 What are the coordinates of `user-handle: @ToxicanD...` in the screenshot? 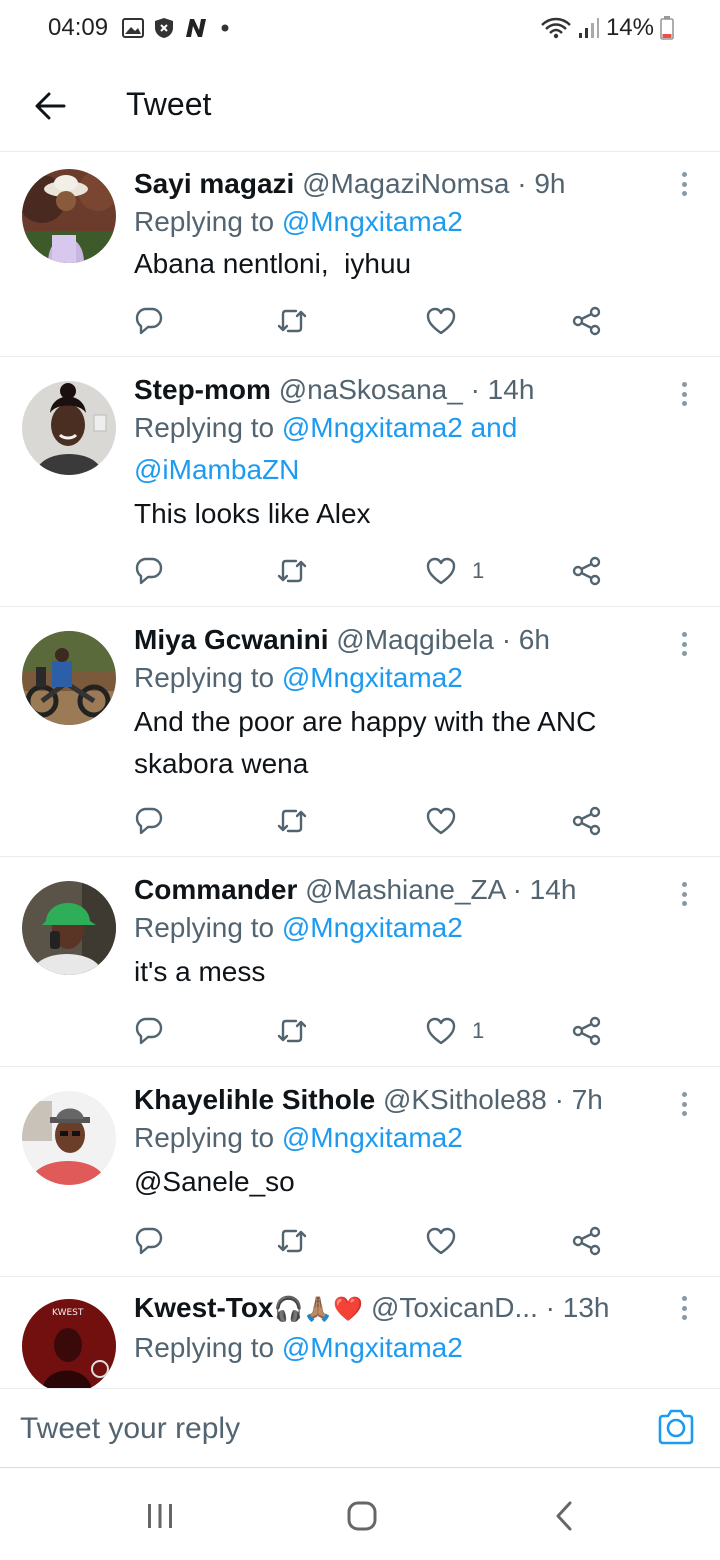 It's located at (454, 1307).